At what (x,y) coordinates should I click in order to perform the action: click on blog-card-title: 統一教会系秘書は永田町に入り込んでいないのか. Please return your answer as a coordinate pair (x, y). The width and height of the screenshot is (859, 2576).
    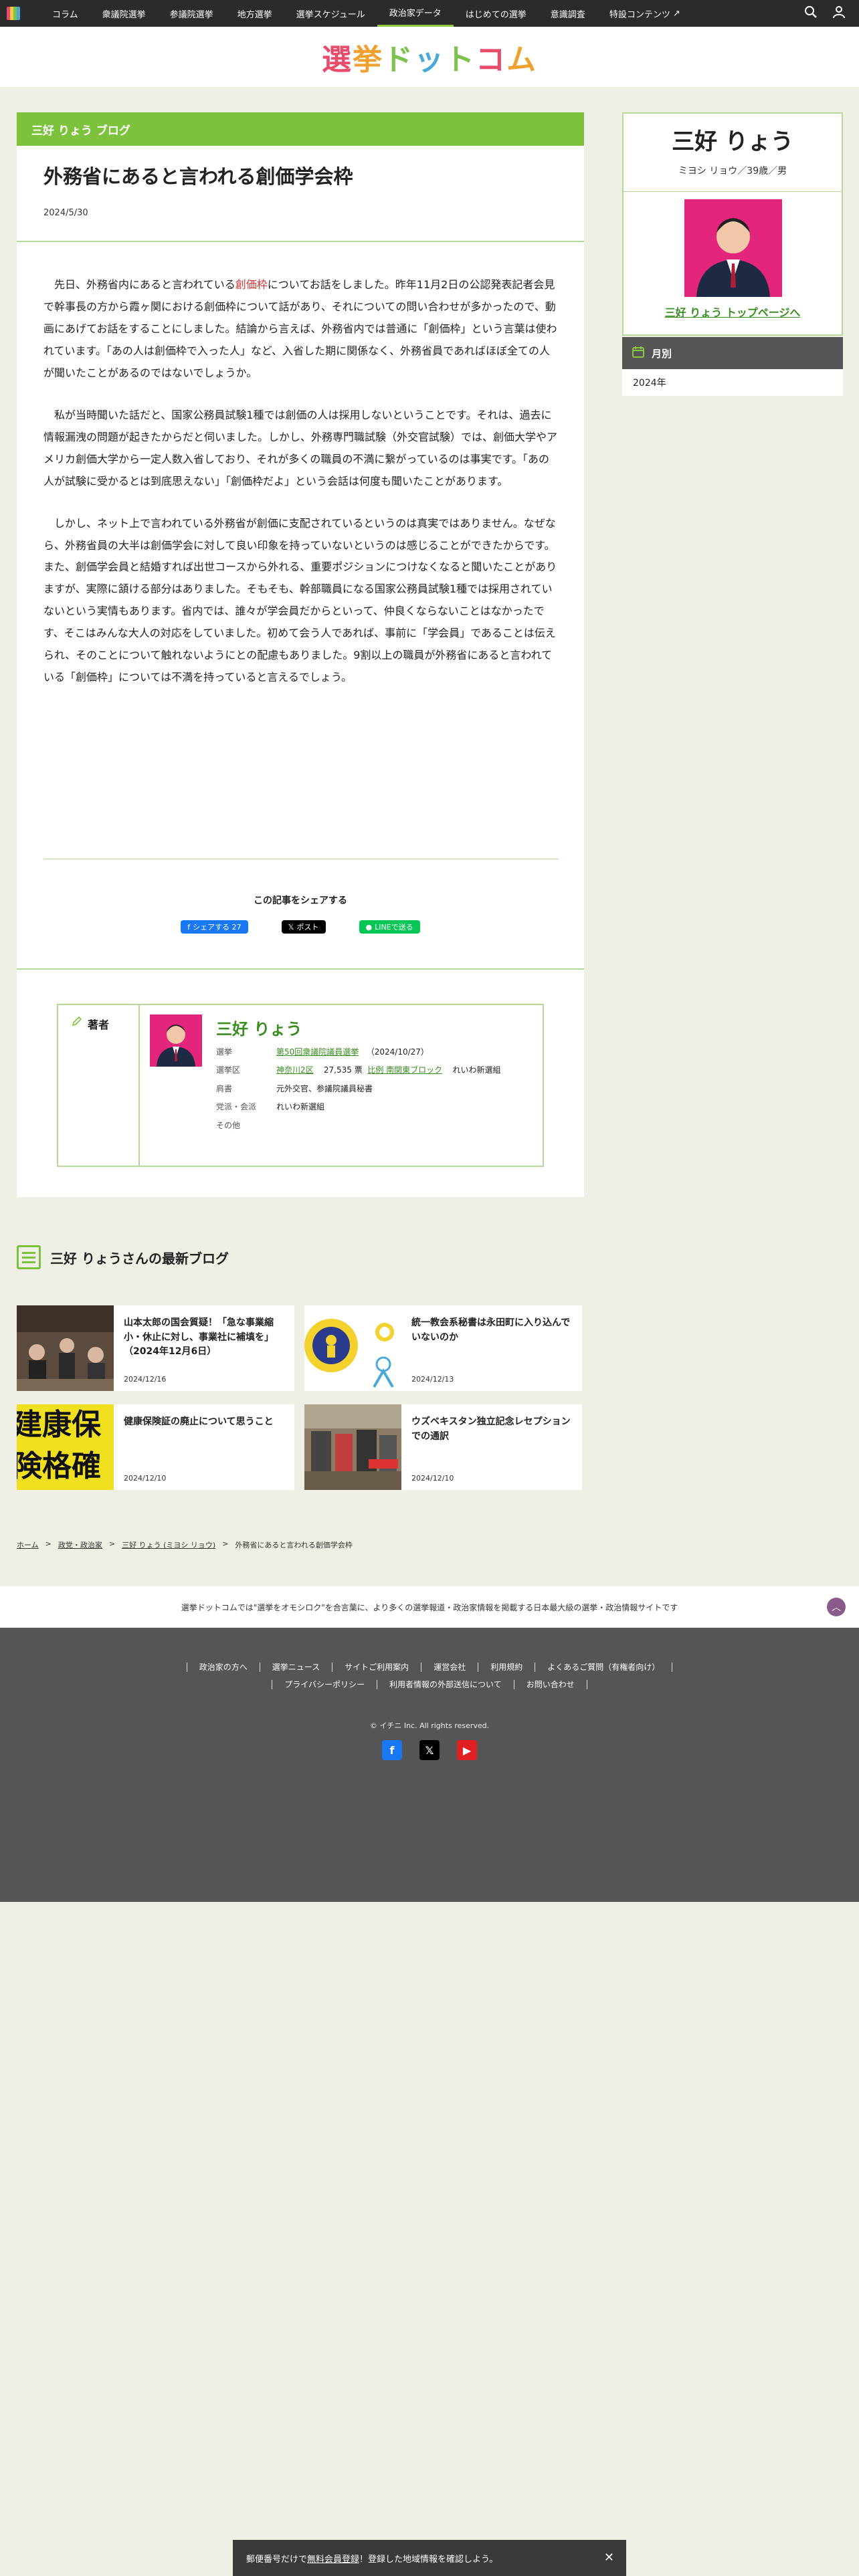
    Looking at the image, I should click on (491, 1330).